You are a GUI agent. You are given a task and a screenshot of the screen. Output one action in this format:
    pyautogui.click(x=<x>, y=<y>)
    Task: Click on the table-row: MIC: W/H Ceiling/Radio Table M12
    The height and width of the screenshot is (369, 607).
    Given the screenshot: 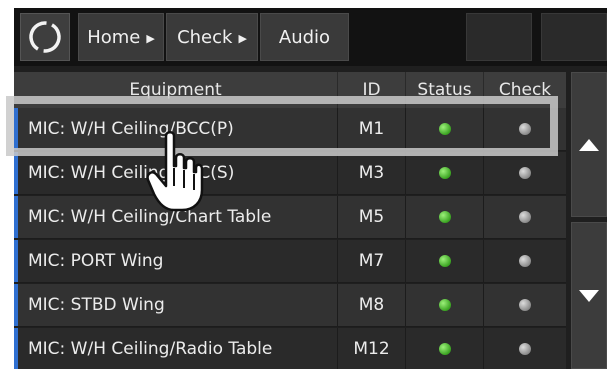 What is the action you would take?
    pyautogui.click(x=290, y=348)
    